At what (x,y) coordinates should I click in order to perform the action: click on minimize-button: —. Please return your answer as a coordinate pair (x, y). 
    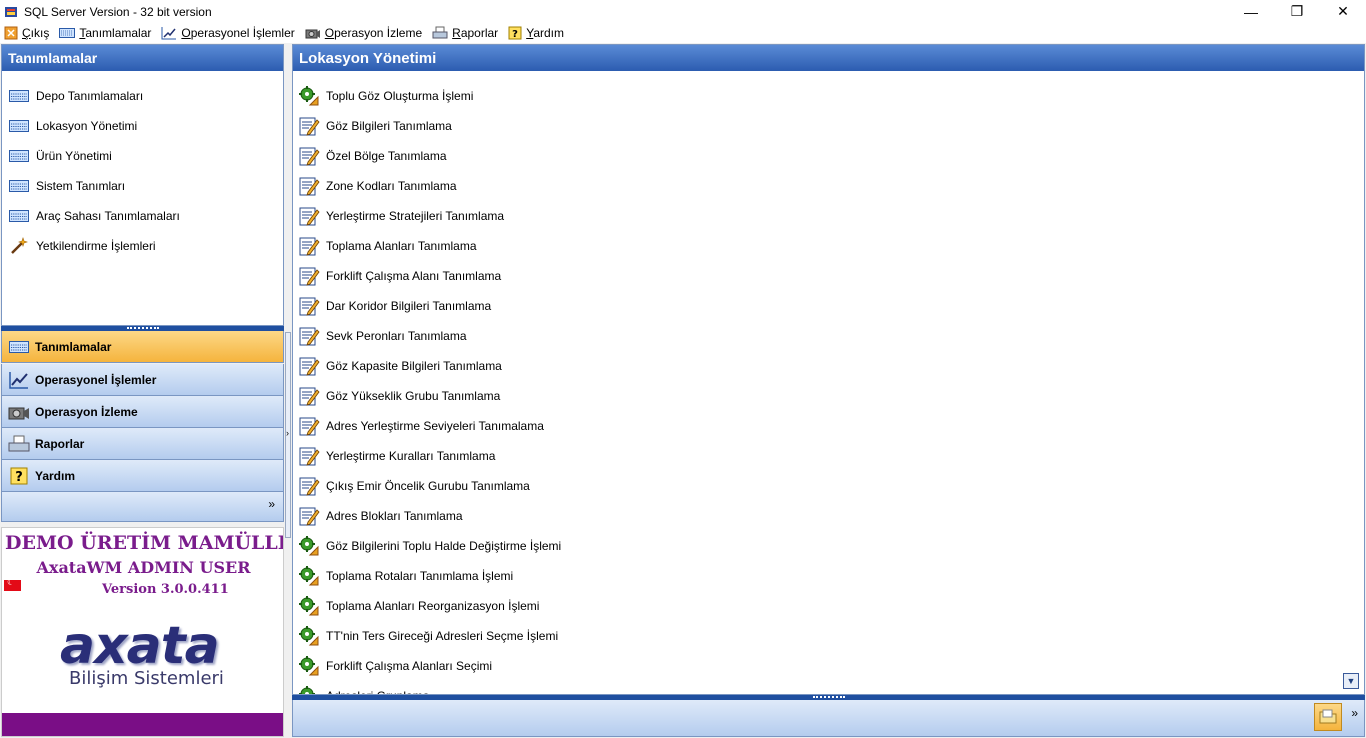
    Looking at the image, I should click on (1251, 11).